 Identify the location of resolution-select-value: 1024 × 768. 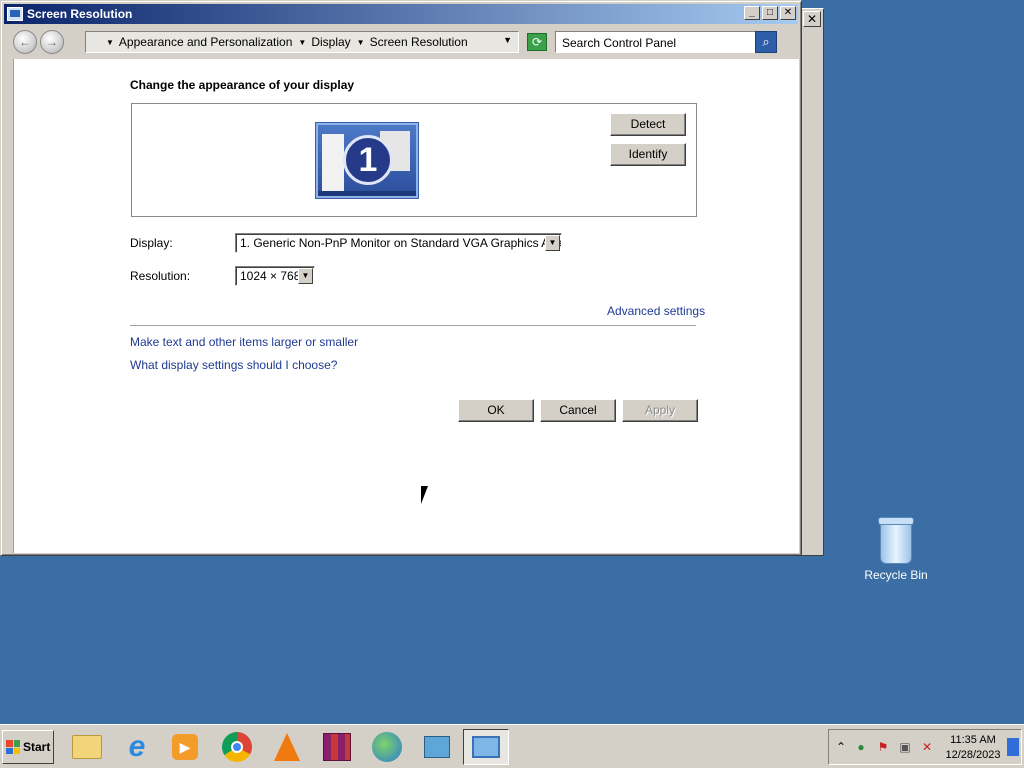
(270, 276).